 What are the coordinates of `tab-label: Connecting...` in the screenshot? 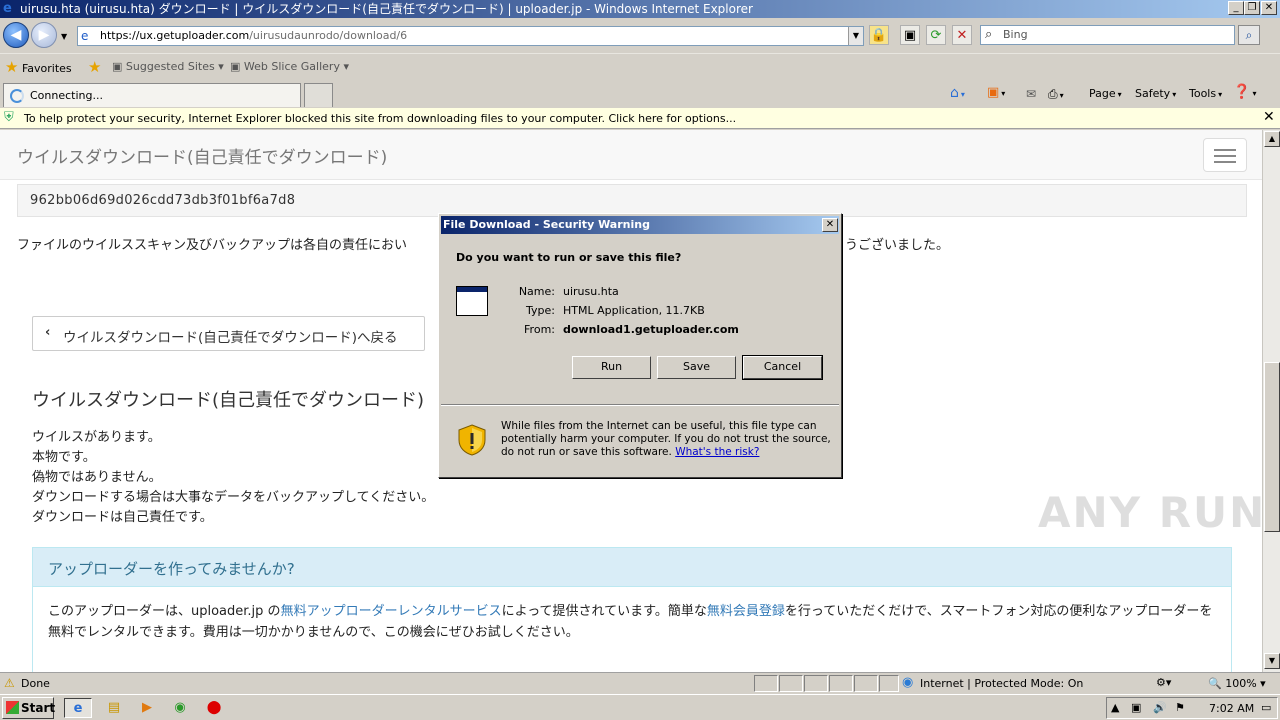 It's located at (66, 95).